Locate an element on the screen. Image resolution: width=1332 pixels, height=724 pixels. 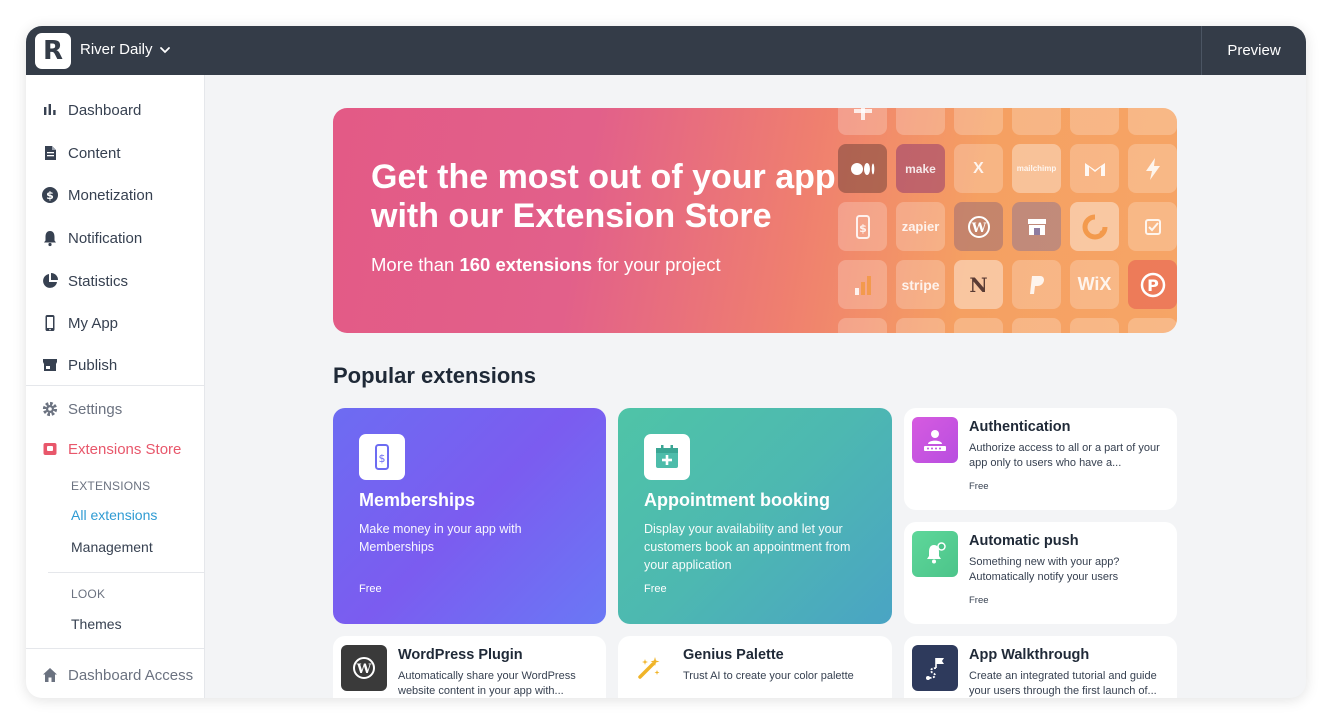
lightning-icon is located at coordinates (1152, 168).